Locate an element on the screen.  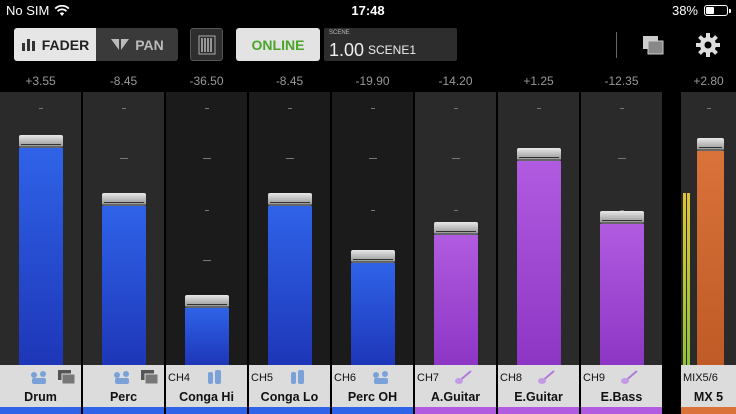
linked-channels-icon is located at coordinates (67, 377).